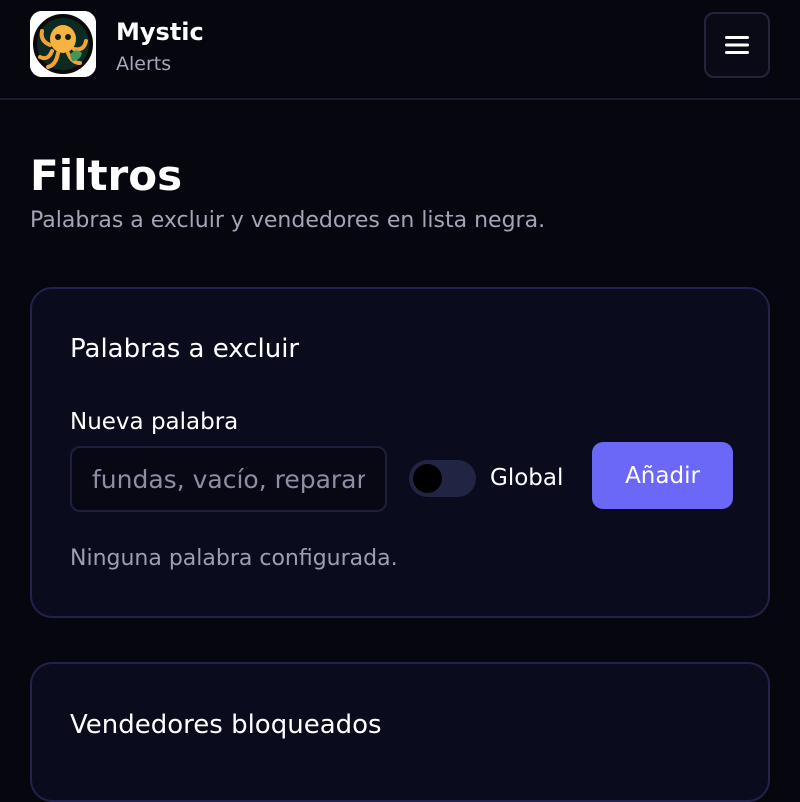 The width and height of the screenshot is (800, 802). I want to click on app-header: Mystic Alerts, so click(400, 50).